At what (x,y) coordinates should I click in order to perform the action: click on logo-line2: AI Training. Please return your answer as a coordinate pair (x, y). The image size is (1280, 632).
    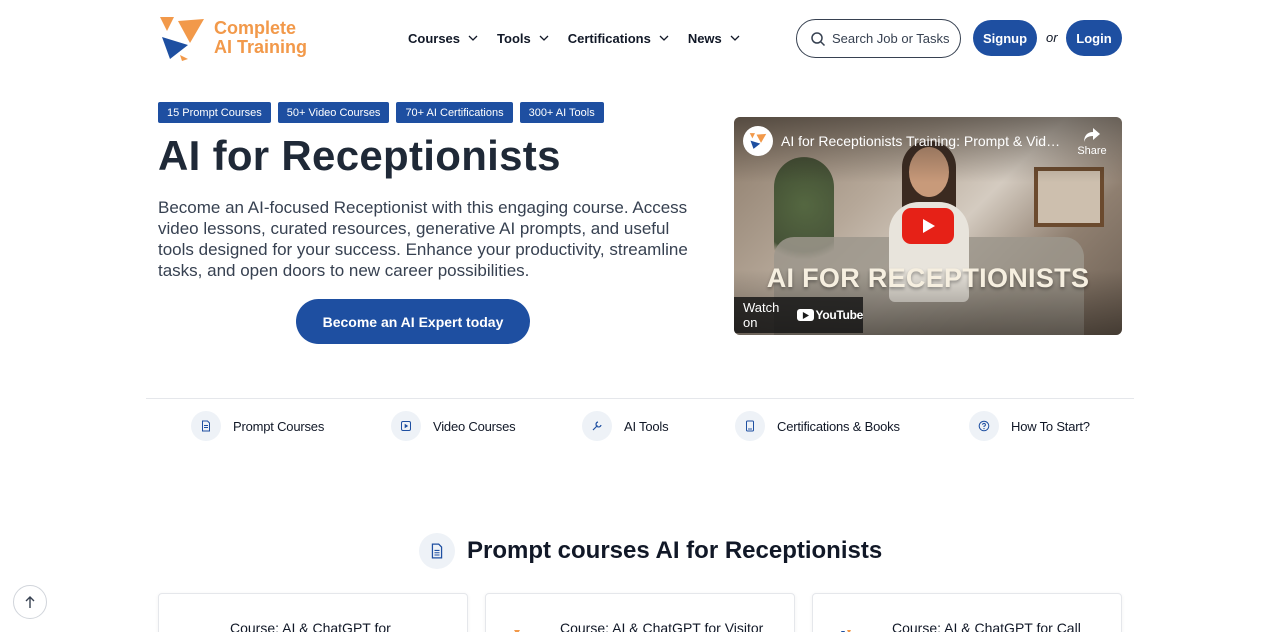
    Looking at the image, I should click on (261, 47).